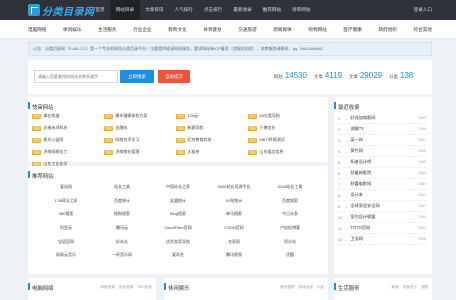 This screenshot has height=300, width=456. Describe the element at coordinates (66, 242) in the screenshot. I see `recommend-link: 宝塔官网` at that location.